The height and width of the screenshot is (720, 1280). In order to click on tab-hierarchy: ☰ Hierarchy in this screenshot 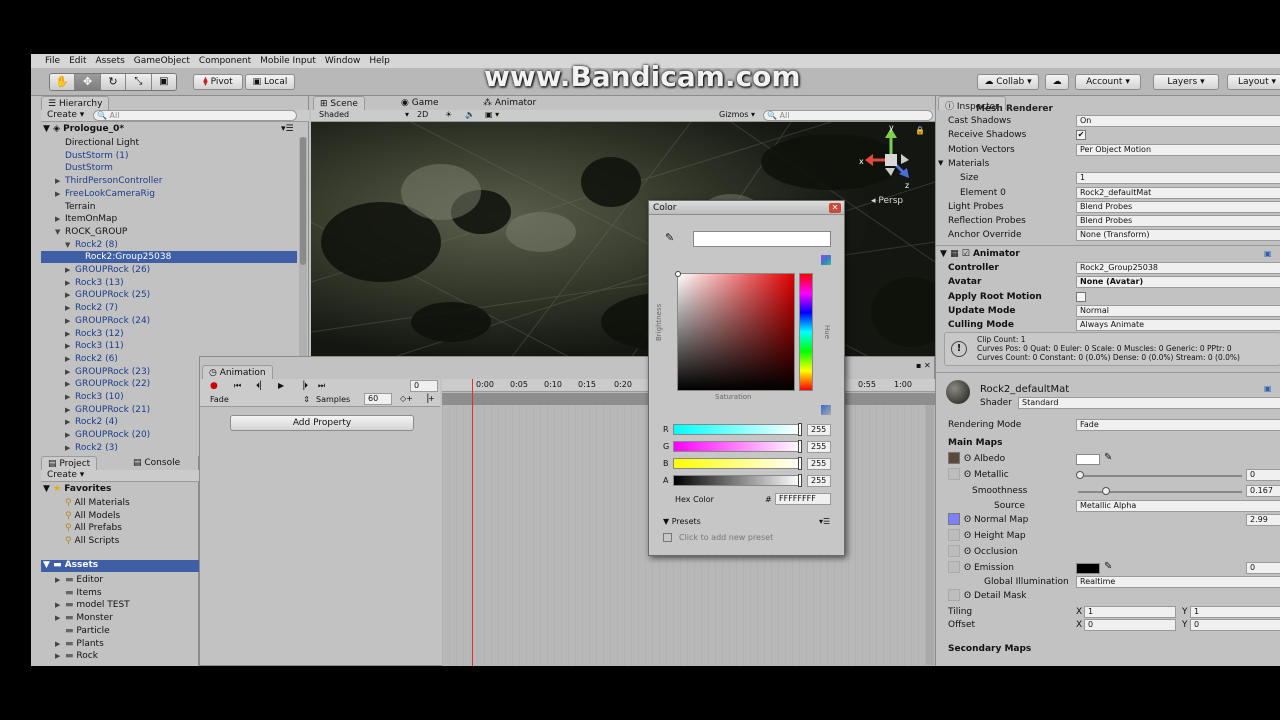, I will do `click(75, 103)`.